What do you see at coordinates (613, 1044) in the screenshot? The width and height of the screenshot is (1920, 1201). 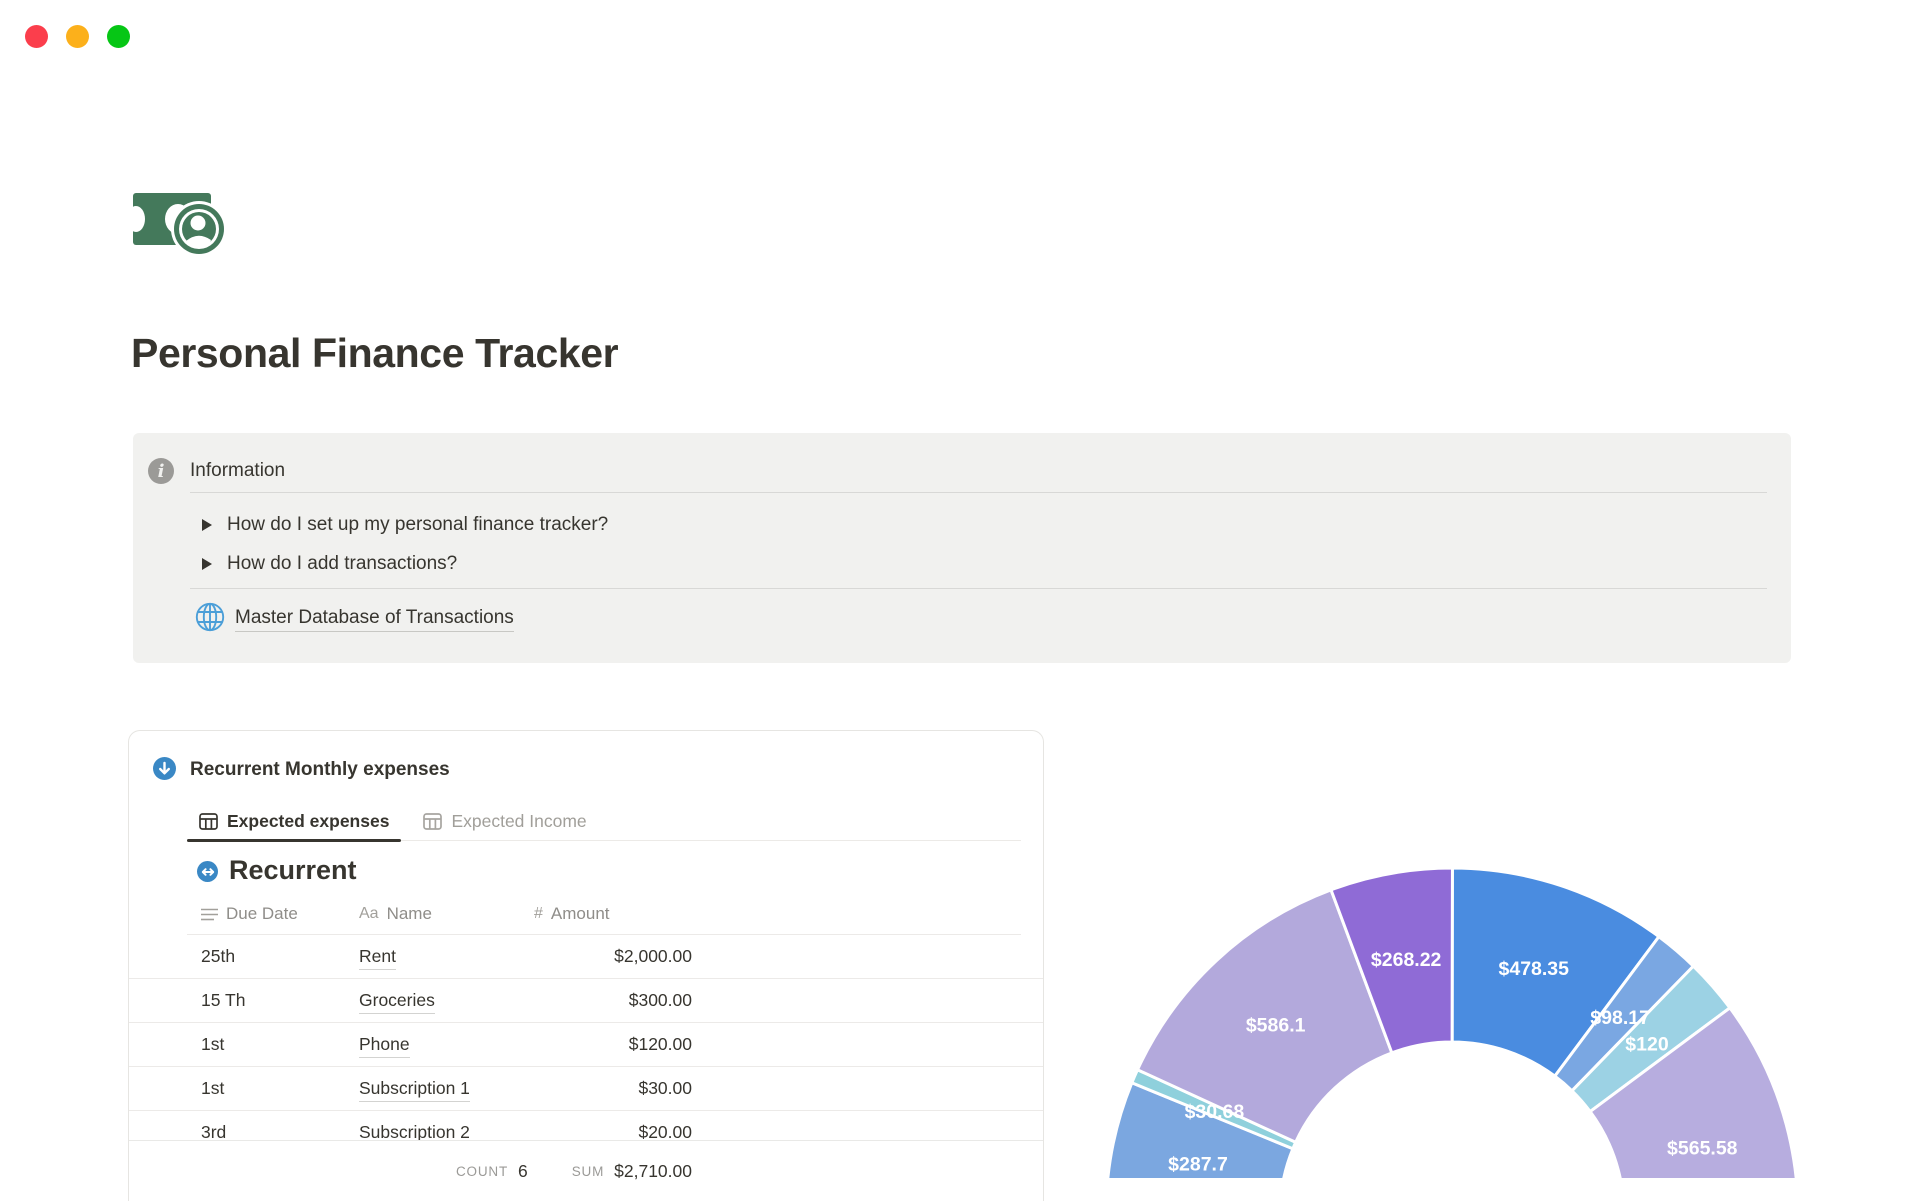 I see `amount-cell: $120.00` at bounding box center [613, 1044].